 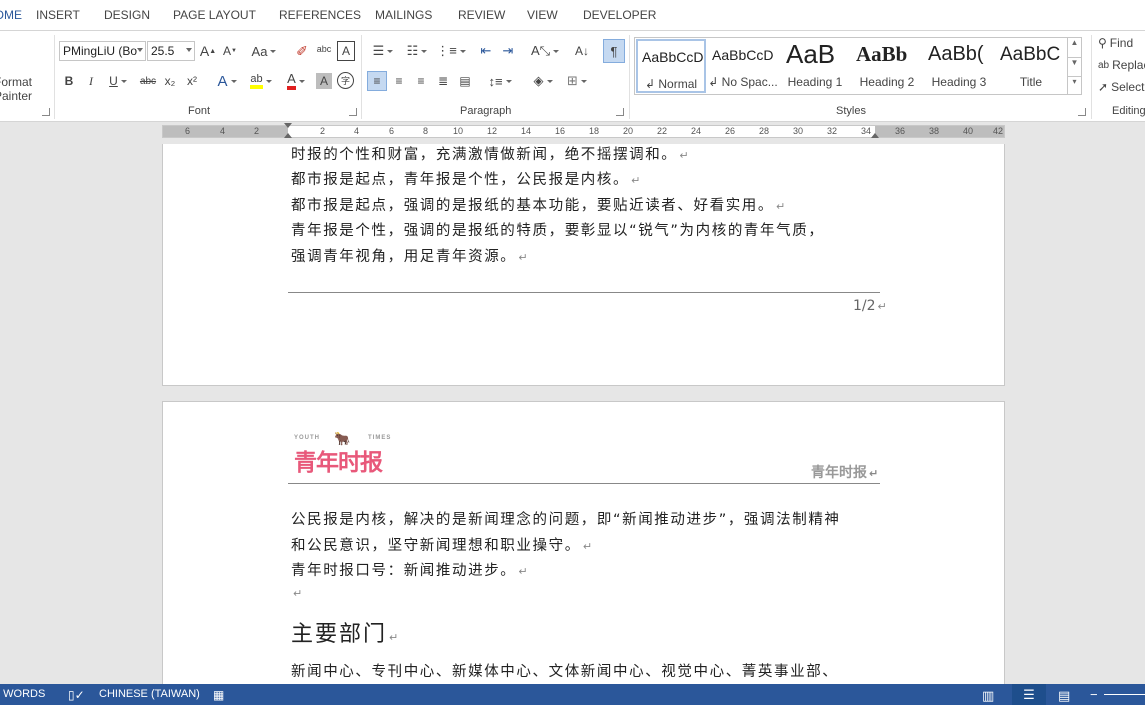 I want to click on word-count: 5 WORDS, so click(x=22, y=694).